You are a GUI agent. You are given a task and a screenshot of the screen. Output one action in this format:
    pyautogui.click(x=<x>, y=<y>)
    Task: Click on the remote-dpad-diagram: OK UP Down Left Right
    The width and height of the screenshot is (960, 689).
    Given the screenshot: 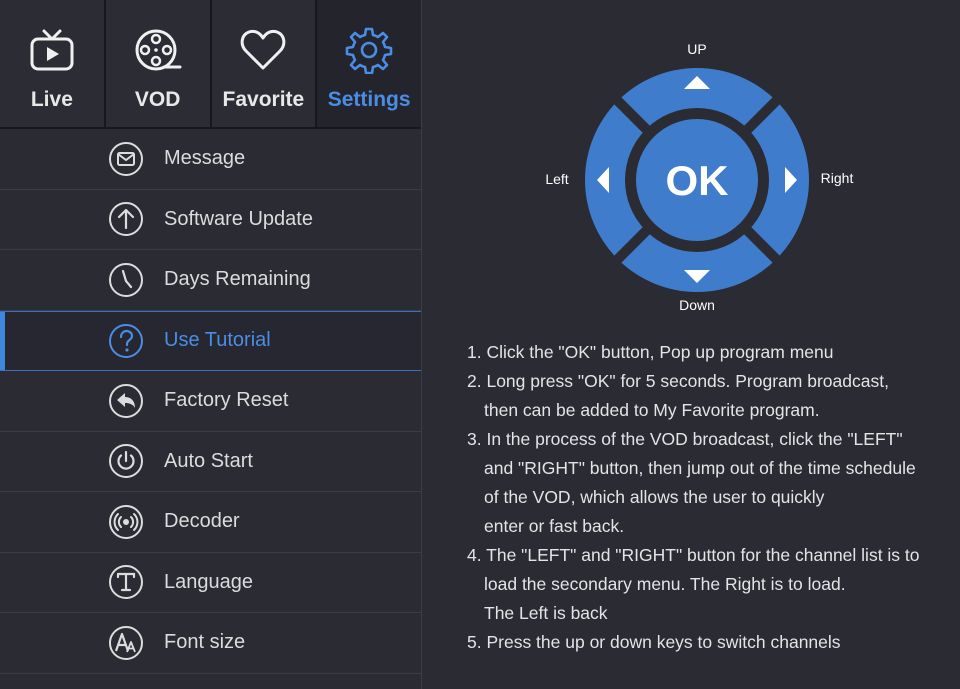 What is the action you would take?
    pyautogui.click(x=699, y=177)
    